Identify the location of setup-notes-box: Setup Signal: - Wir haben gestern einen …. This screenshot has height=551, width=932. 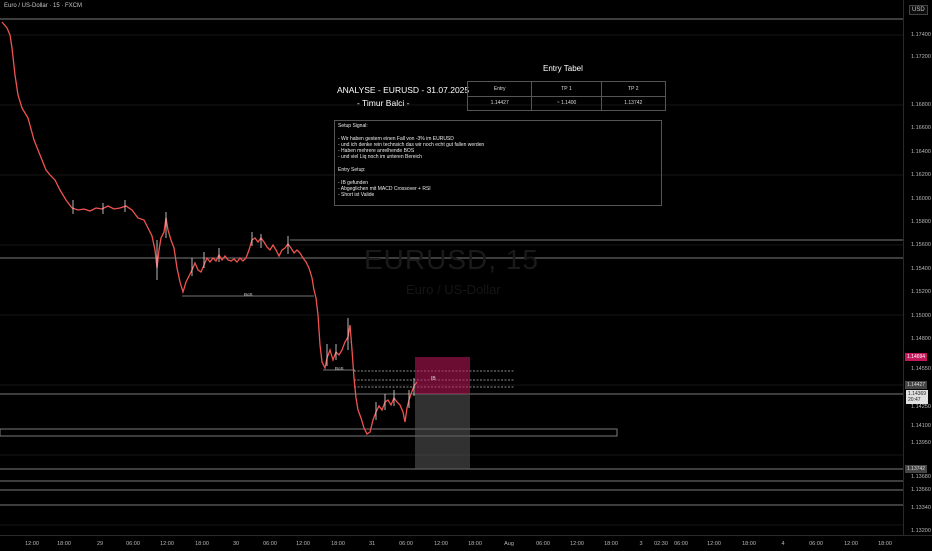
(498, 163).